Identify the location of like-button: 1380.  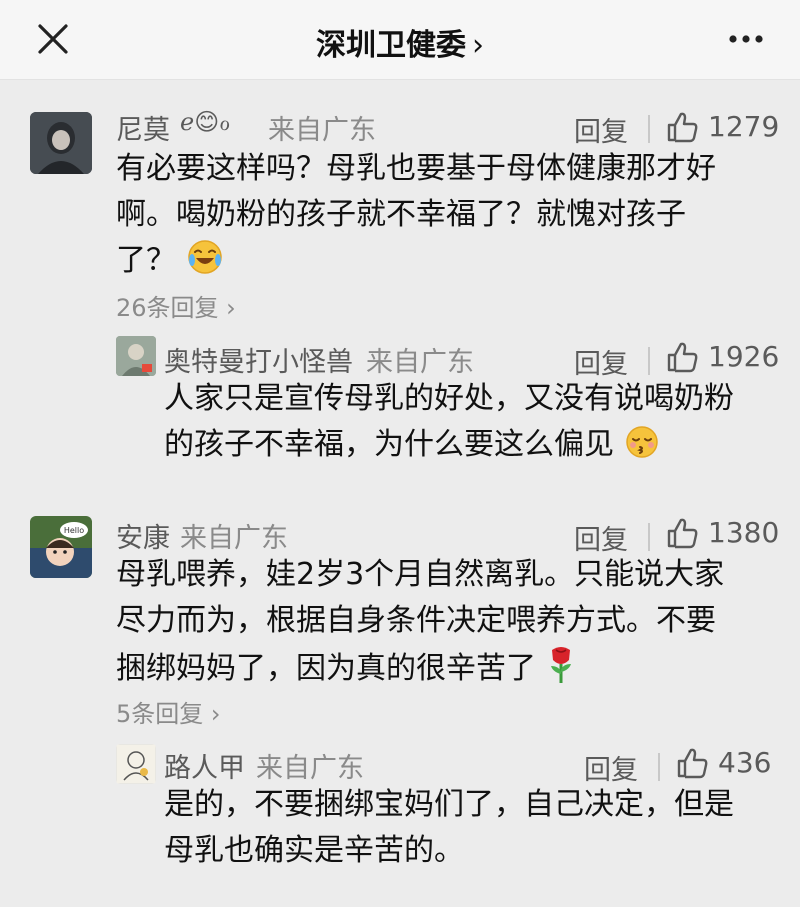
(722, 534).